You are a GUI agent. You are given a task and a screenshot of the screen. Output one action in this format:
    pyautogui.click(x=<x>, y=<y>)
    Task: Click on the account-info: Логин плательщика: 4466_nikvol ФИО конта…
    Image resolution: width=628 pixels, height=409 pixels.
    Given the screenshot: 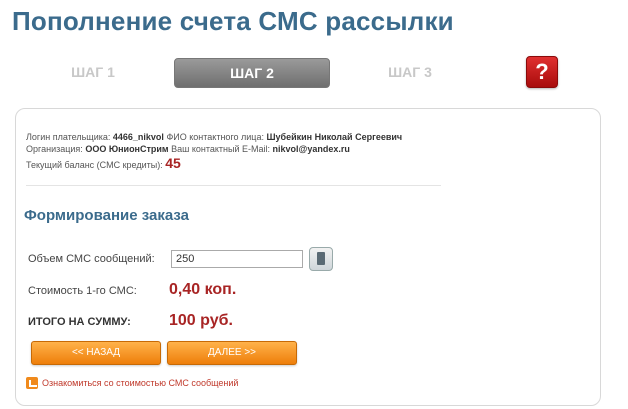 What is the action you would take?
    pyautogui.click(x=214, y=151)
    